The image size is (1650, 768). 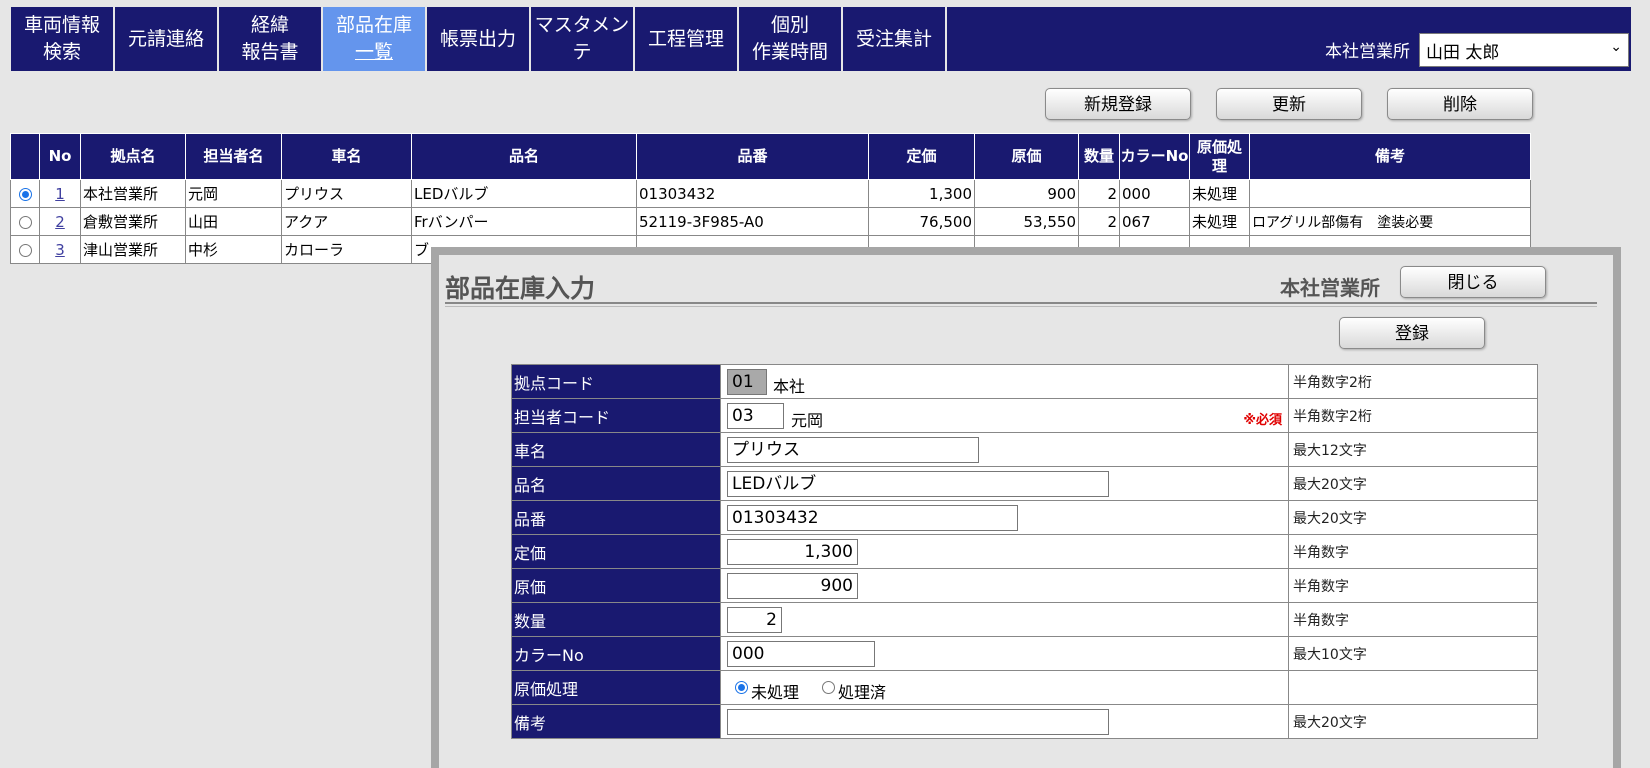 I want to click on base-code-hint: 半角数字2桁, so click(x=1413, y=381).